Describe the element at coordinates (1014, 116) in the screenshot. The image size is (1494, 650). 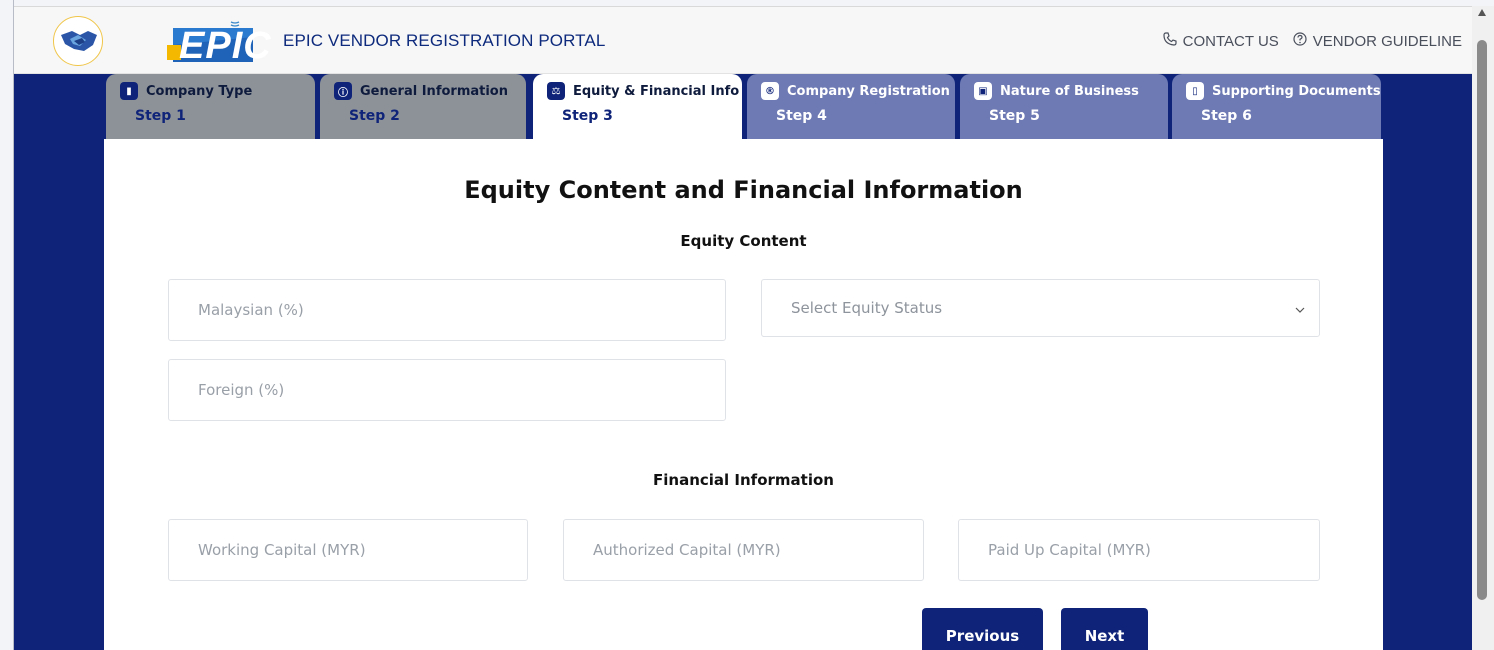
I see `tab-step-number: Step 5` at that location.